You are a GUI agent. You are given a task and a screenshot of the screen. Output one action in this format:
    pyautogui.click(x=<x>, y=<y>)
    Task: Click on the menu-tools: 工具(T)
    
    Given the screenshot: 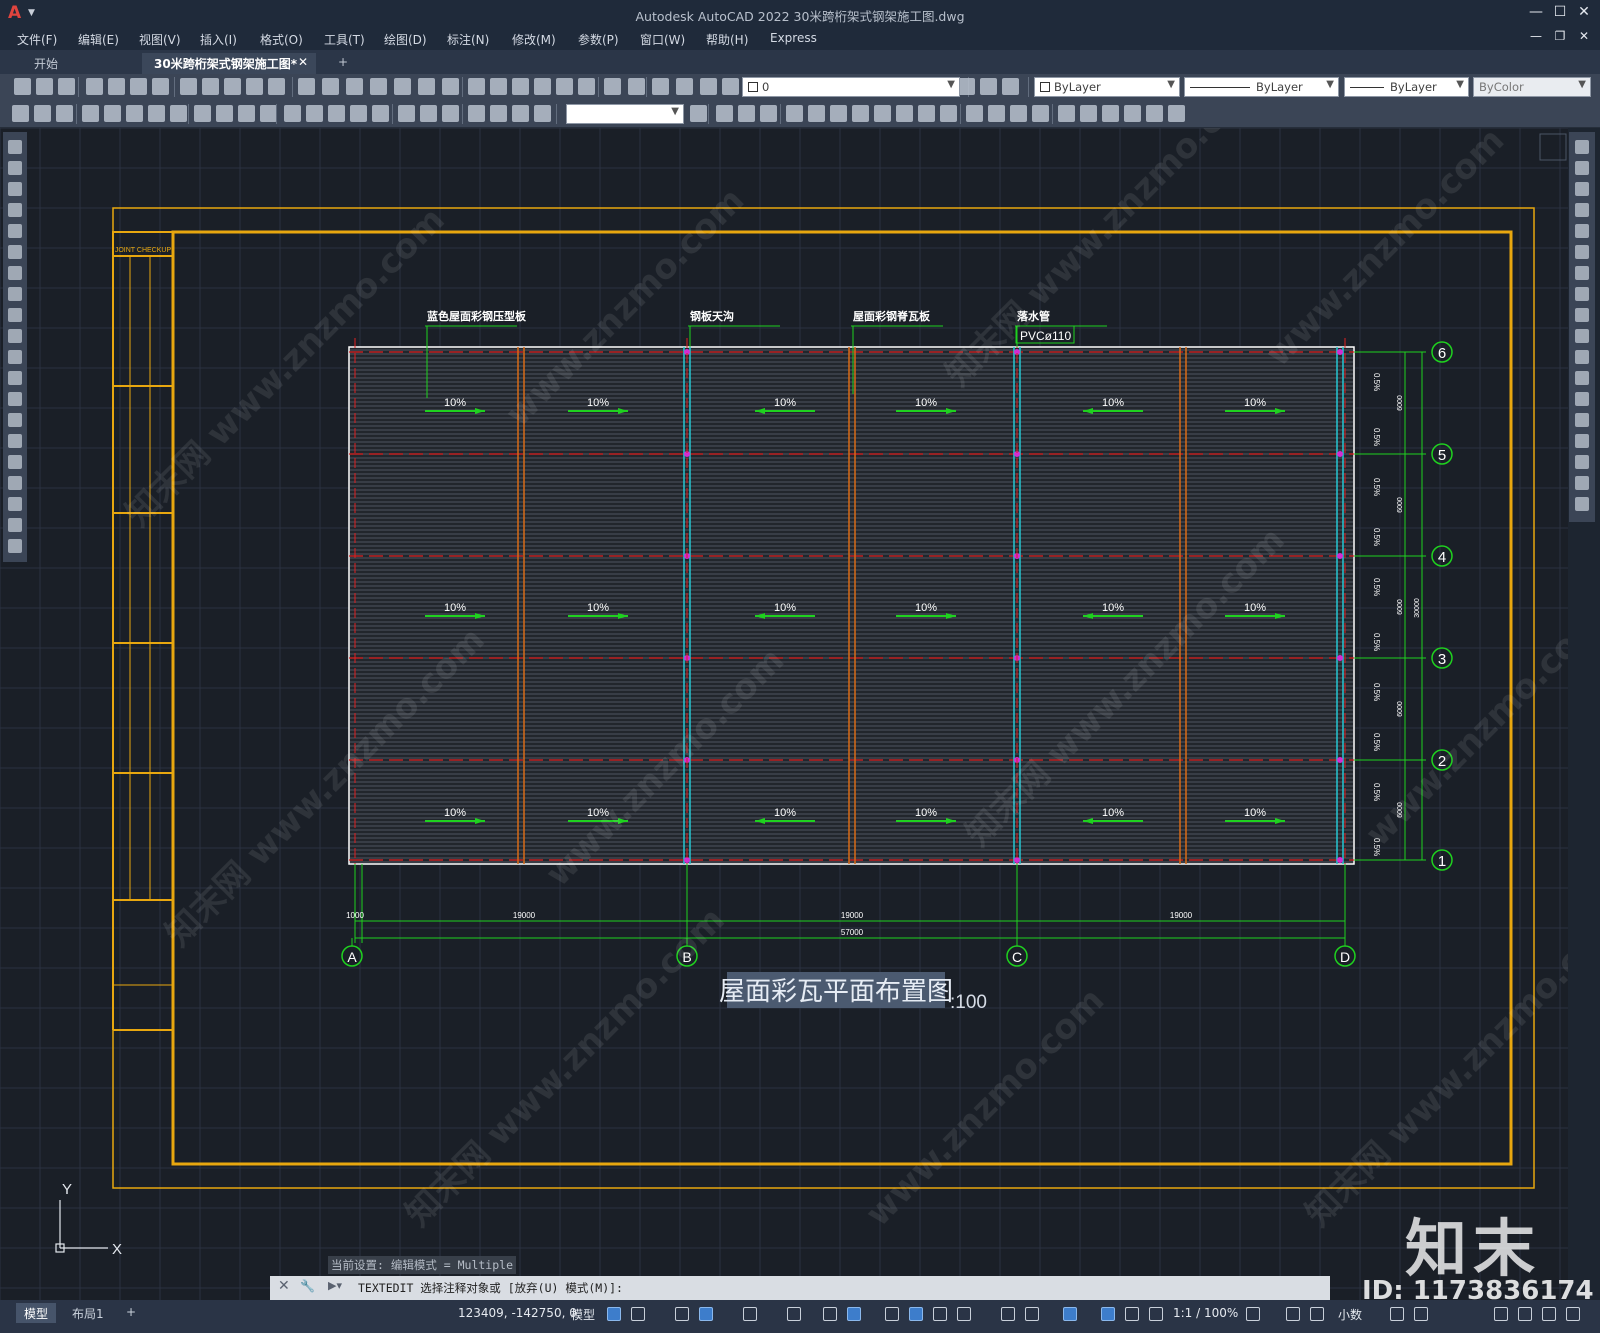 What is the action you would take?
    pyautogui.click(x=344, y=39)
    